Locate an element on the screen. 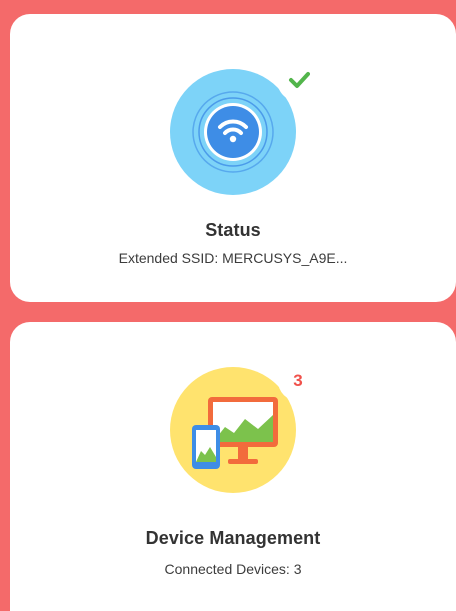 The width and height of the screenshot is (456, 611). wifi-icon is located at coordinates (233, 132).